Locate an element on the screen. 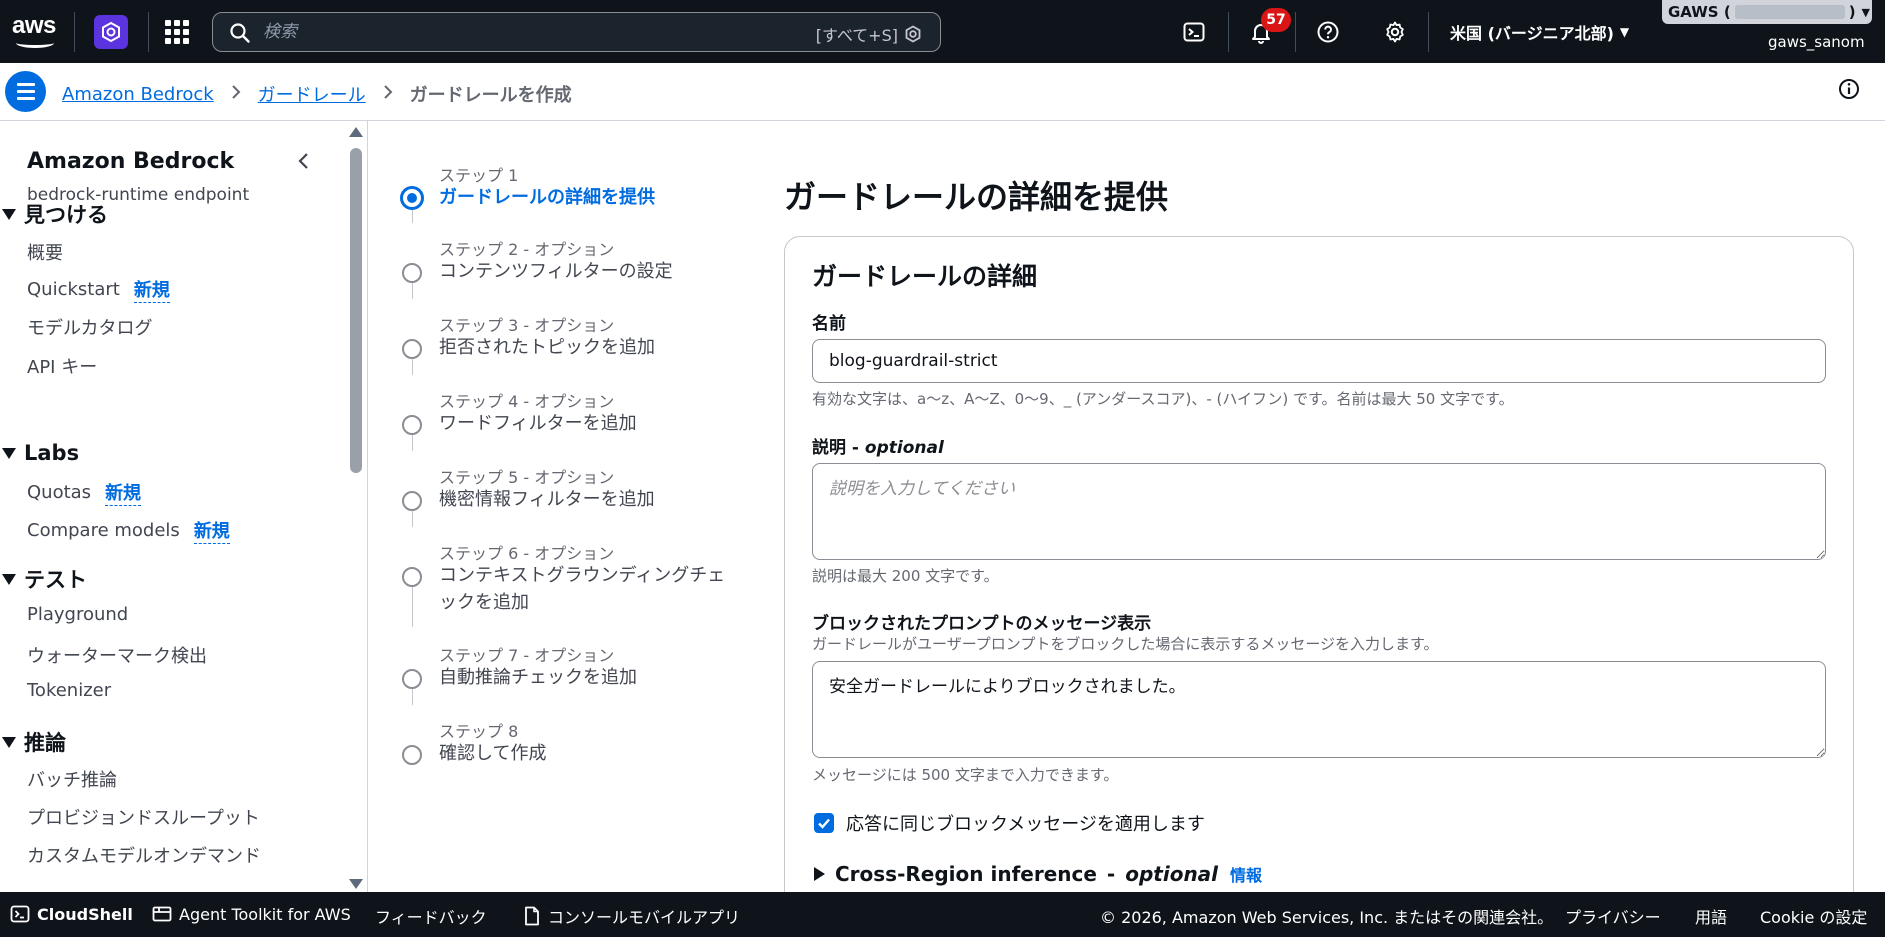  sidebar-section-labs: Labs is located at coordinates (40, 453).